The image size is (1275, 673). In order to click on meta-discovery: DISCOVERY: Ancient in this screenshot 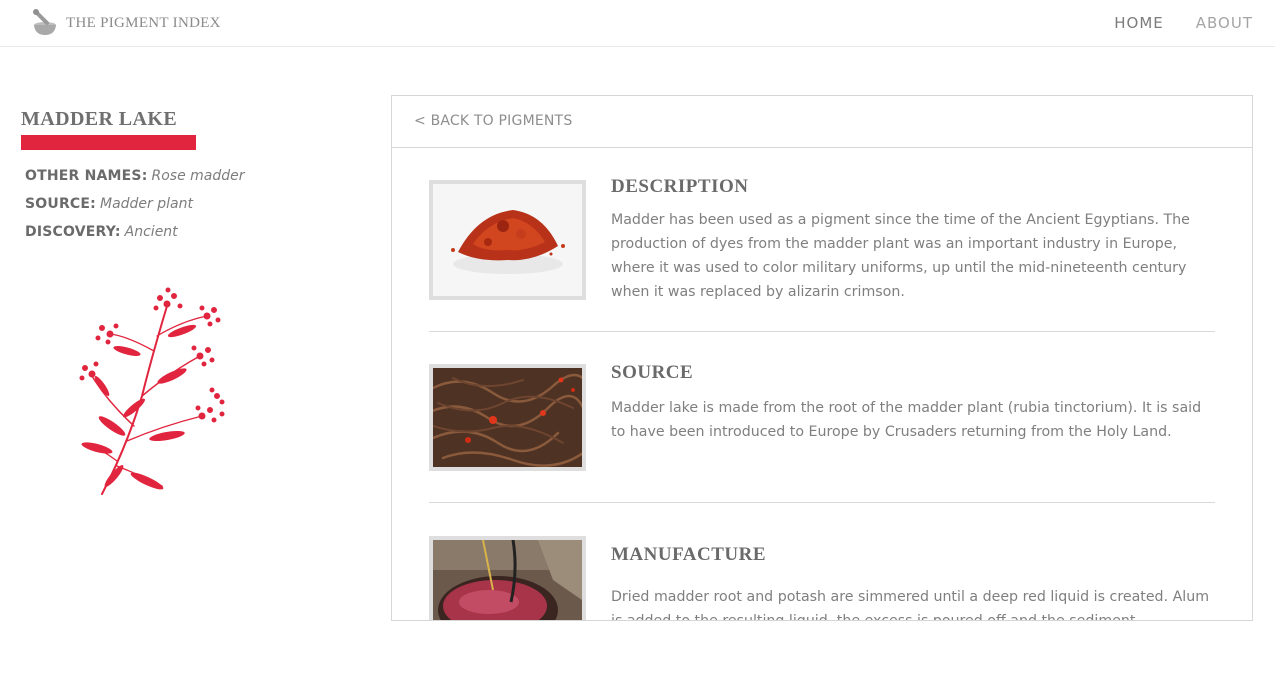, I will do `click(135, 232)`.